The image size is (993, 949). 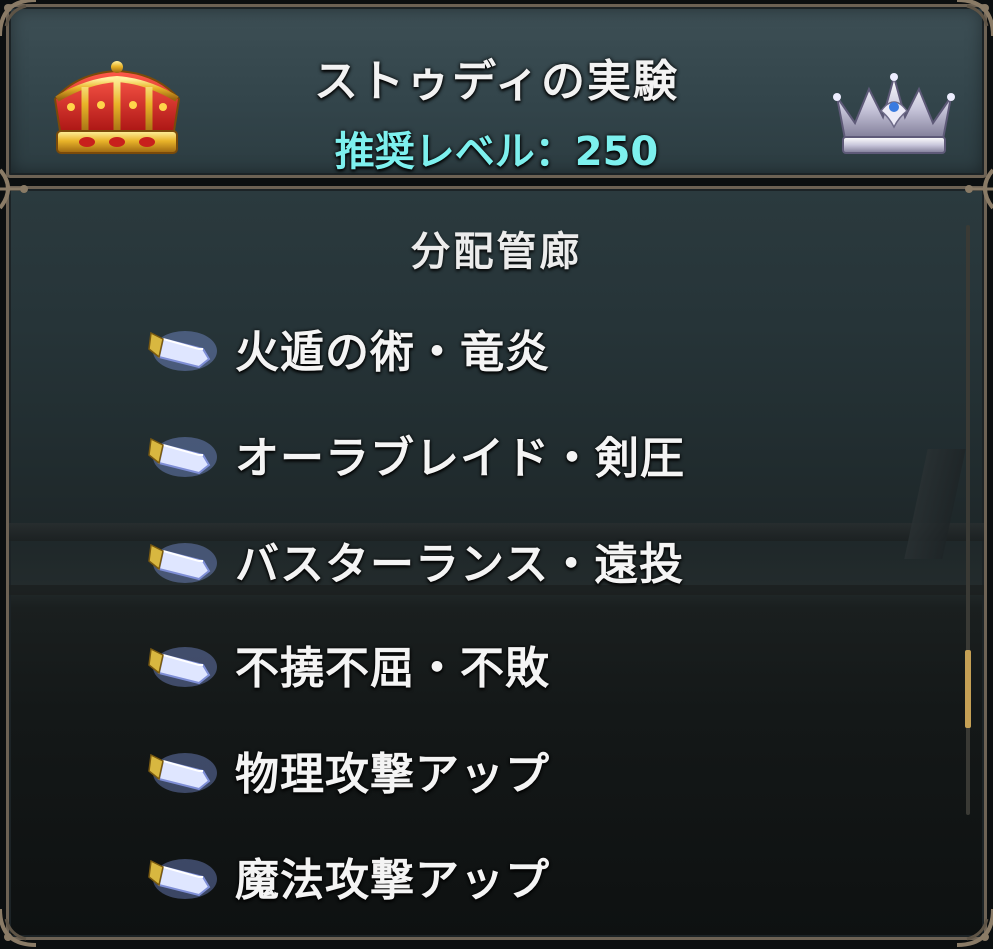 What do you see at coordinates (968, 520) in the screenshot?
I see `scrollbar-track` at bounding box center [968, 520].